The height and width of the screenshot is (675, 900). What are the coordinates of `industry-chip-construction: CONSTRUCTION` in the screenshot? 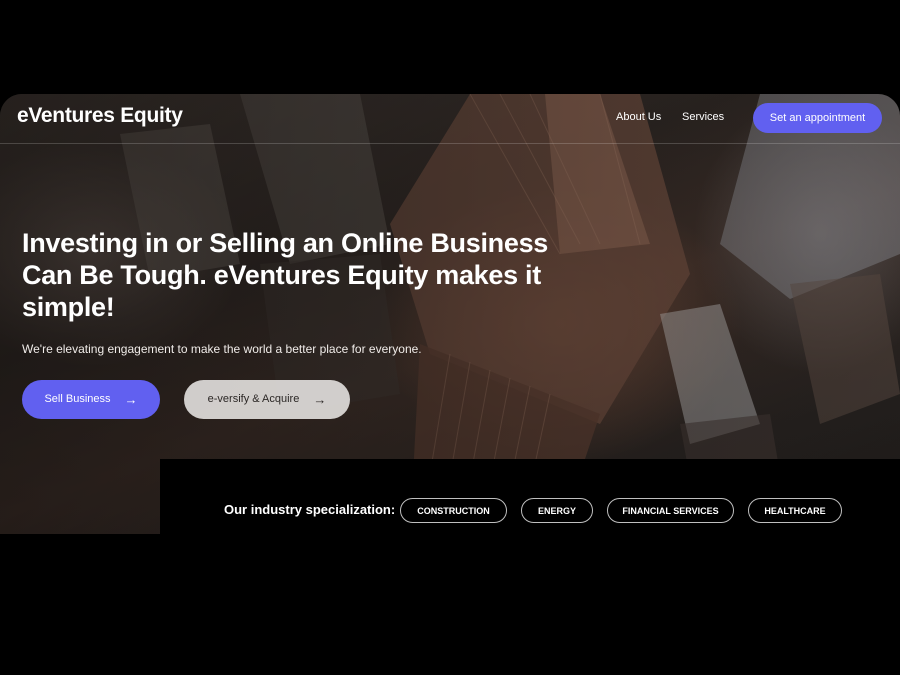 It's located at (453, 510).